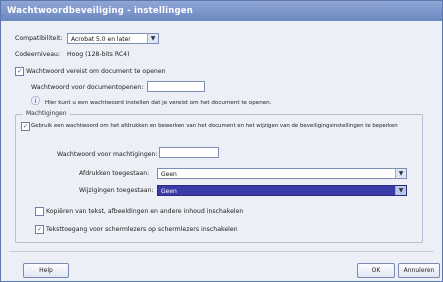 This screenshot has height=282, width=443. I want to click on compat-value: Acrobat 5.0 en later, so click(101, 39).